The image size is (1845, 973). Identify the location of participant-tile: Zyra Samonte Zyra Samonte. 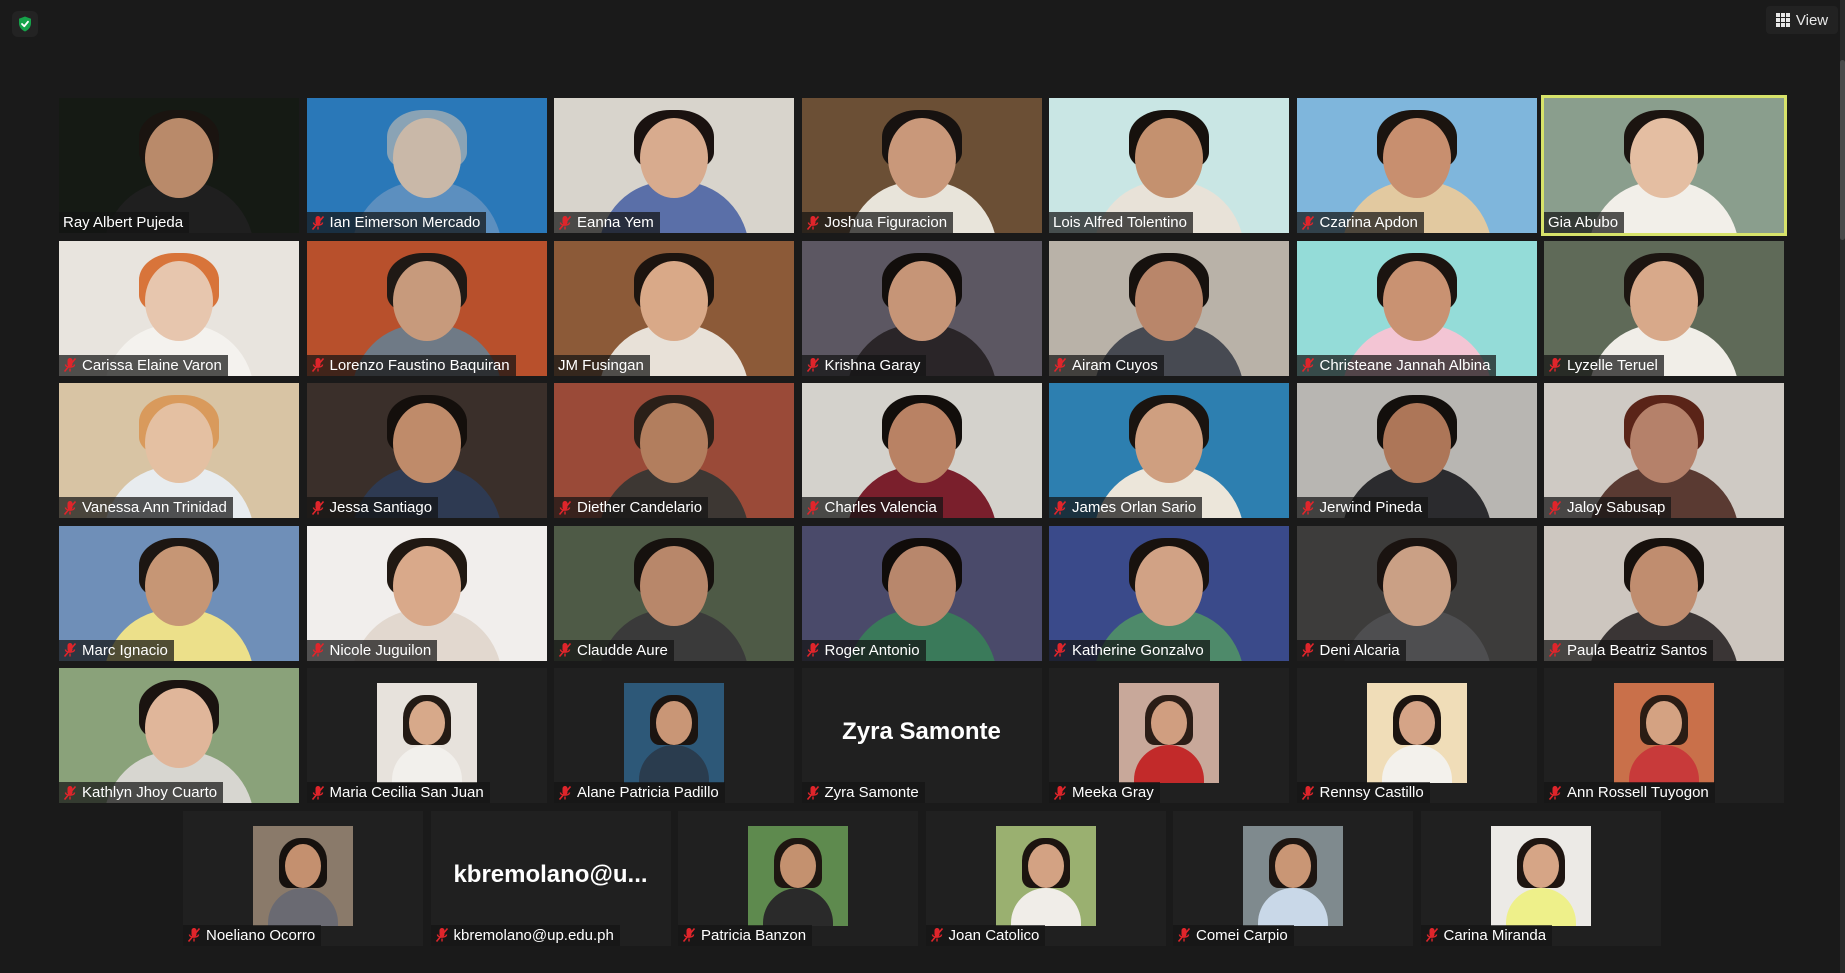
(921, 735).